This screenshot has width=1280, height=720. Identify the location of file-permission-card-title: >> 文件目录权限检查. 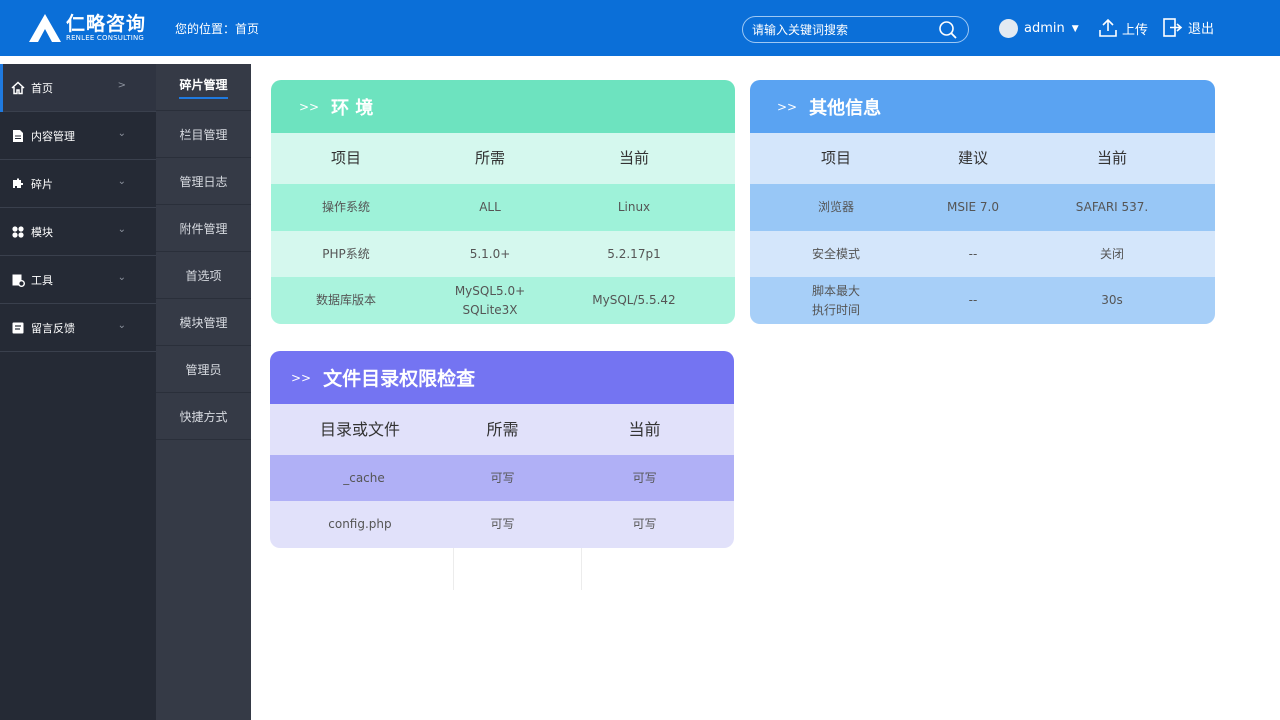
(502, 377).